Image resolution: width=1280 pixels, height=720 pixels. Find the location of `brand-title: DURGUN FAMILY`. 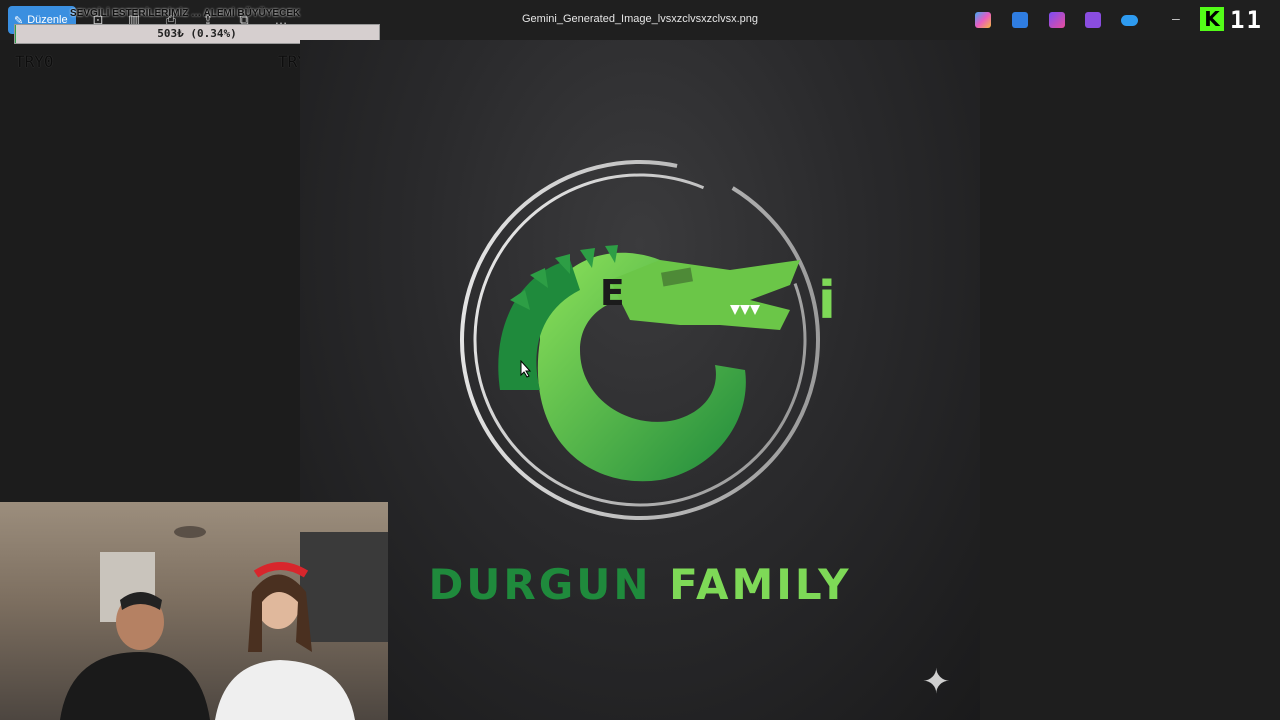

brand-title: DURGUN FAMILY is located at coordinates (640, 584).